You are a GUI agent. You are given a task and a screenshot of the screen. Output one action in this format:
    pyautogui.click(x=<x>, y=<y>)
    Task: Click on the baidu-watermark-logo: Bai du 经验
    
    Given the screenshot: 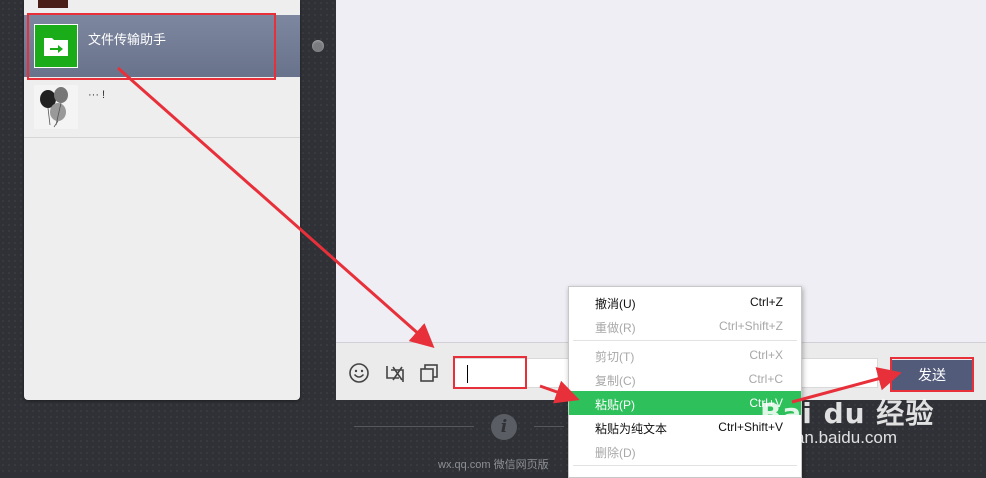 What is the action you would take?
    pyautogui.click(x=847, y=413)
    